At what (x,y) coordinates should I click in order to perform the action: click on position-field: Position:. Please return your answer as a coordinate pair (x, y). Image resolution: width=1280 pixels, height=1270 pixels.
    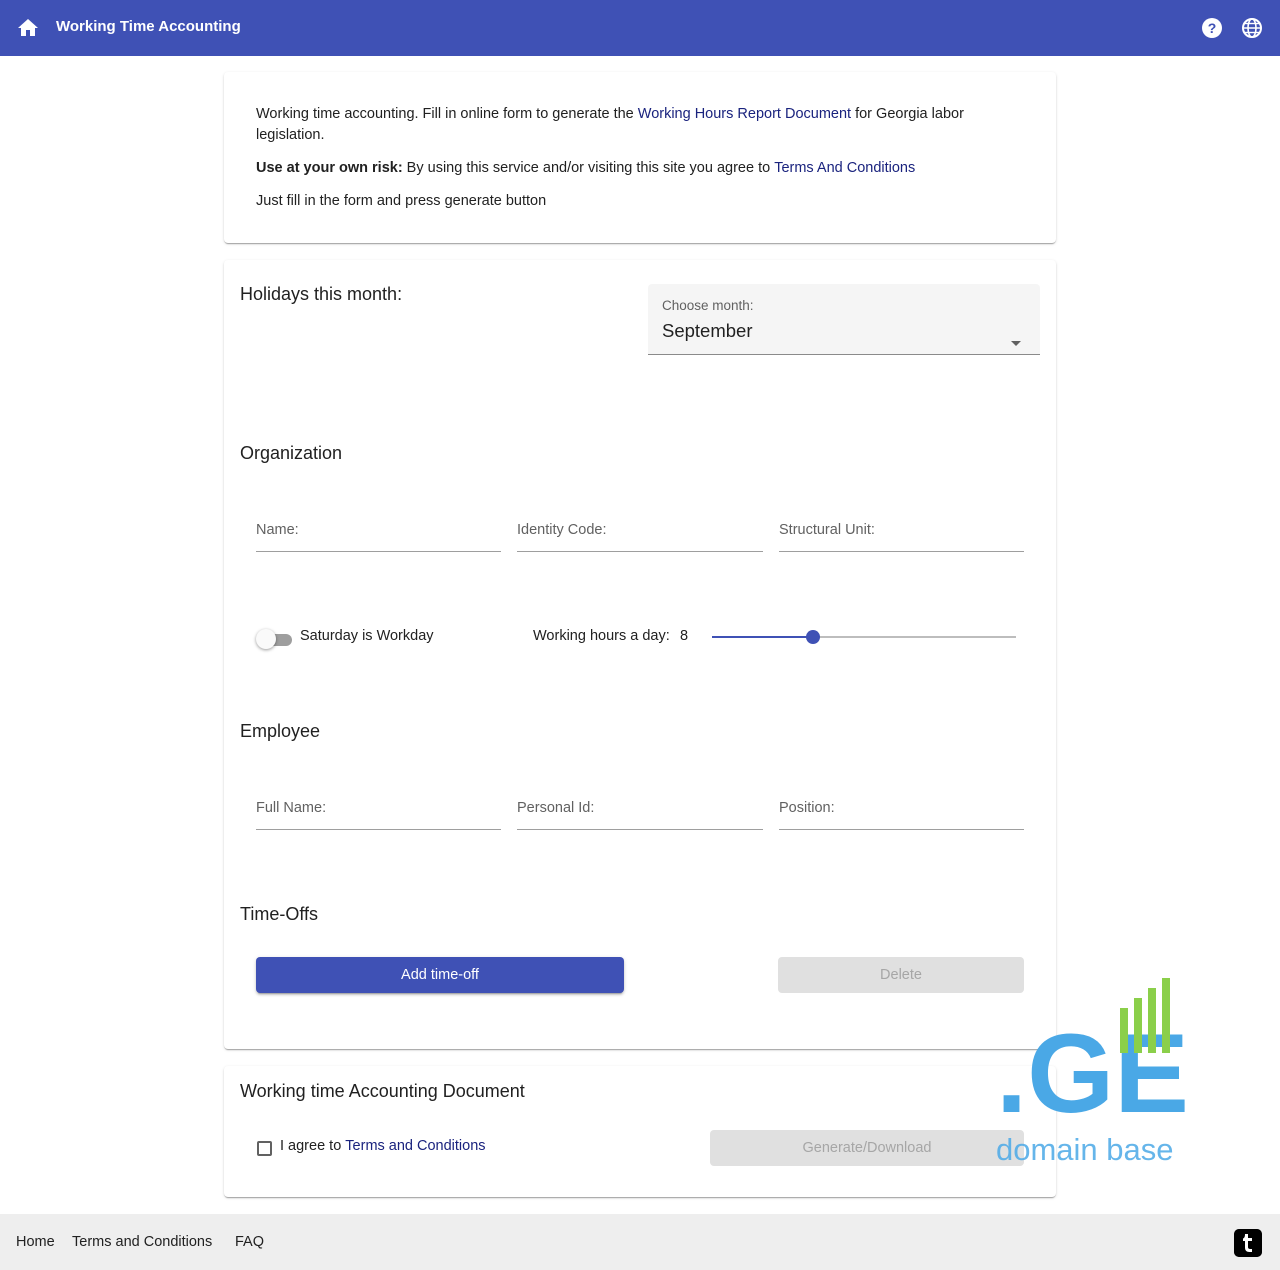
    Looking at the image, I should click on (901, 812).